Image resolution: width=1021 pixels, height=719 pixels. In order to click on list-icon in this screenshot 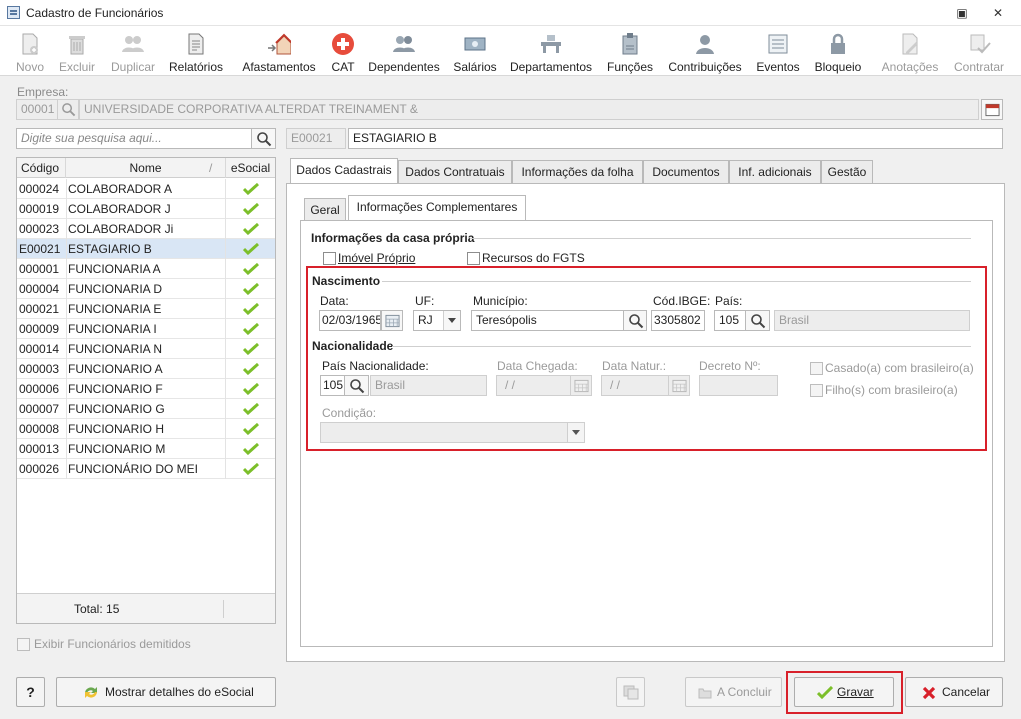, I will do `click(778, 44)`.